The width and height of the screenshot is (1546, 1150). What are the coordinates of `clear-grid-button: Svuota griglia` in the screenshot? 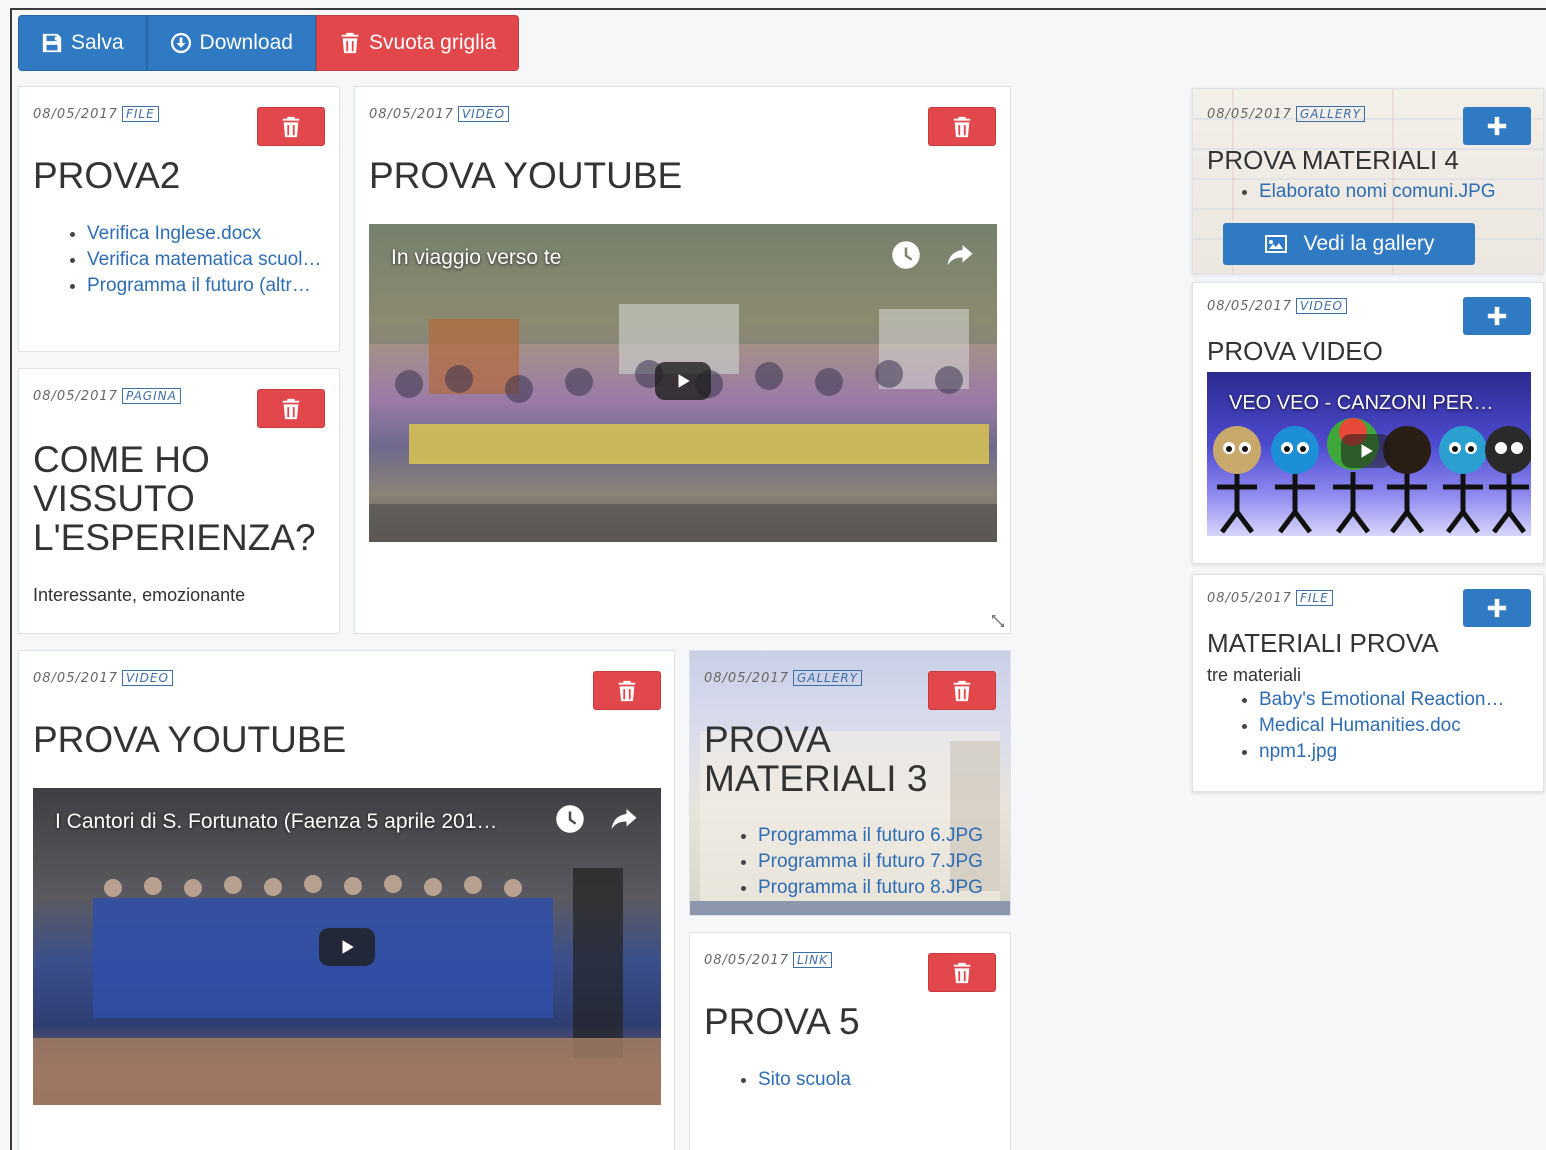 It's located at (417, 43).